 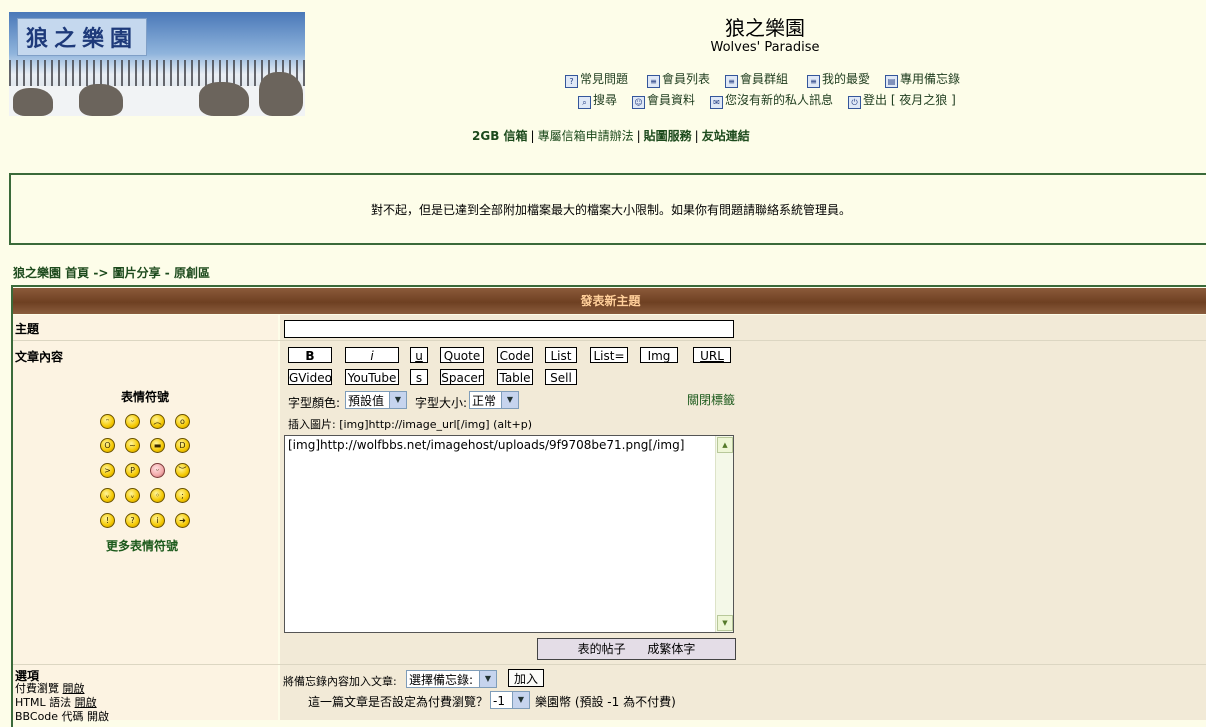 What do you see at coordinates (509, 329) in the screenshot?
I see `subject-input` at bounding box center [509, 329].